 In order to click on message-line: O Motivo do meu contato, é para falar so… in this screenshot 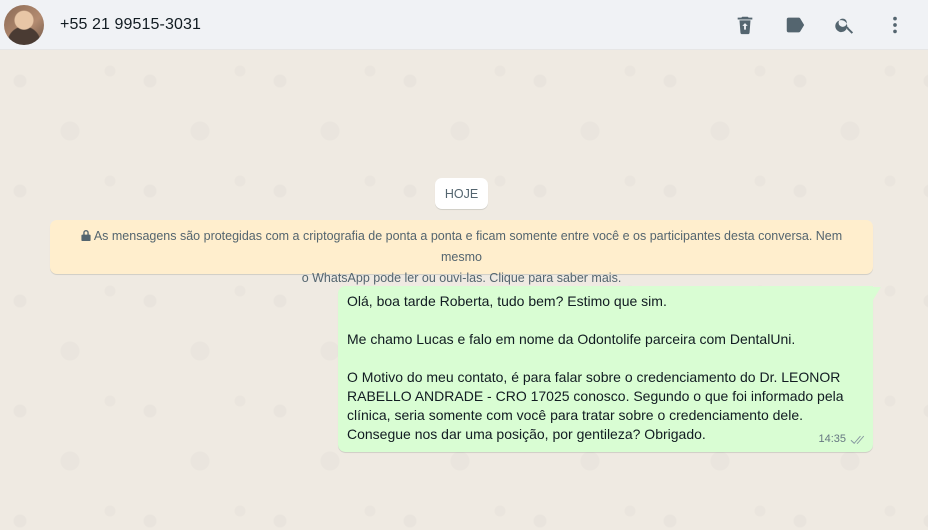, I will do `click(594, 377)`.